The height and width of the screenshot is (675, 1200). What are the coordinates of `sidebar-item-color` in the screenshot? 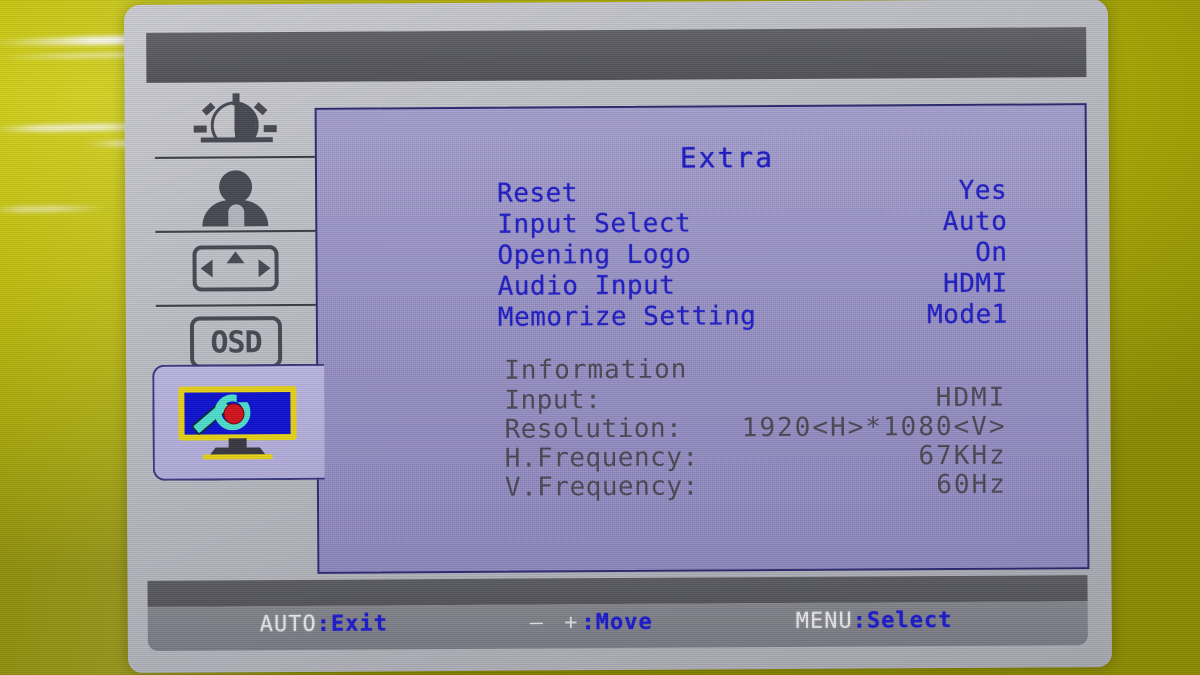 It's located at (235, 195).